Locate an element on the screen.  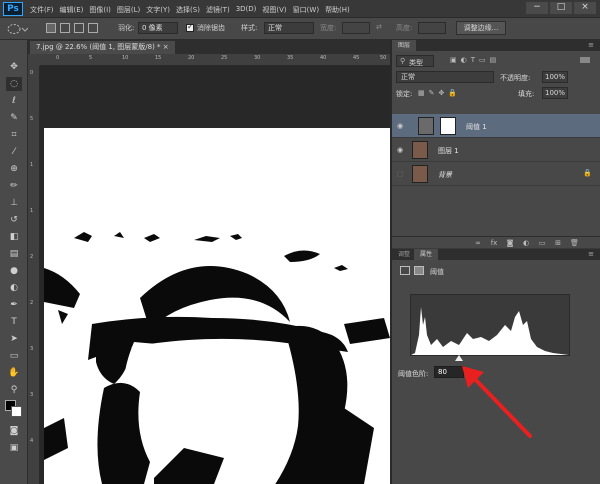
tab-layers: 图层 is located at coordinates (404, 45).